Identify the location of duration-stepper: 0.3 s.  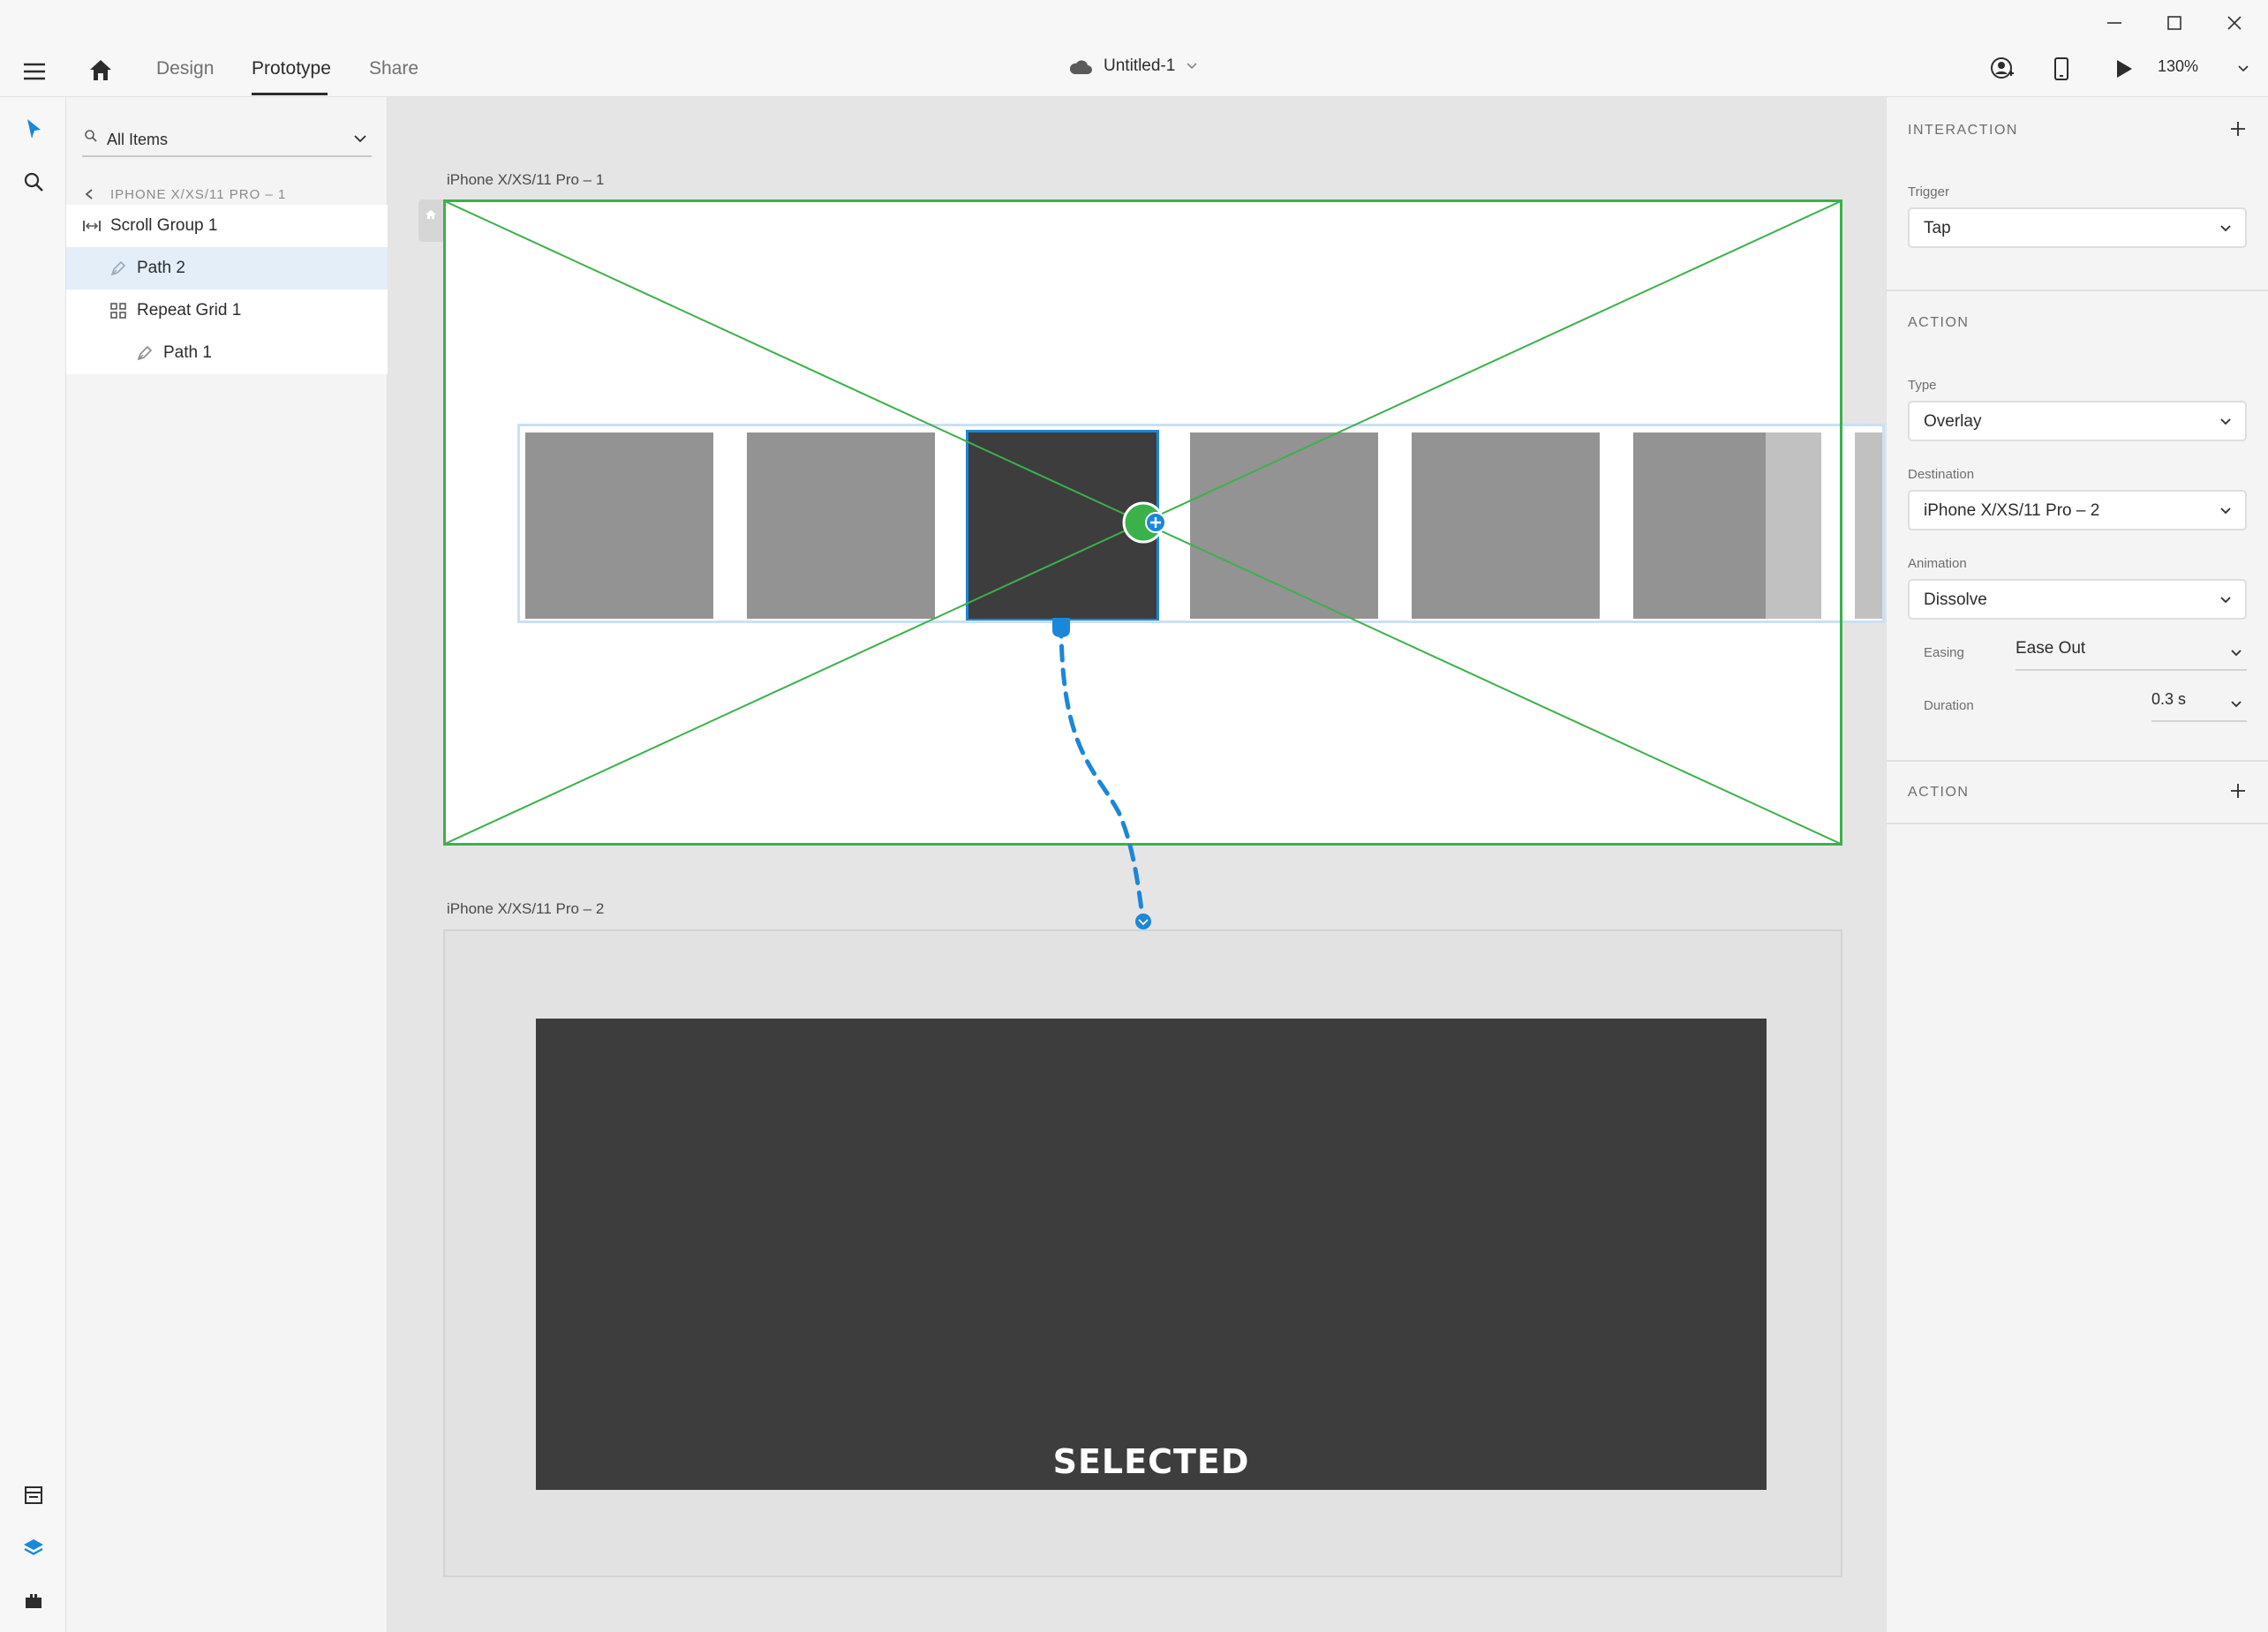
(2199, 705).